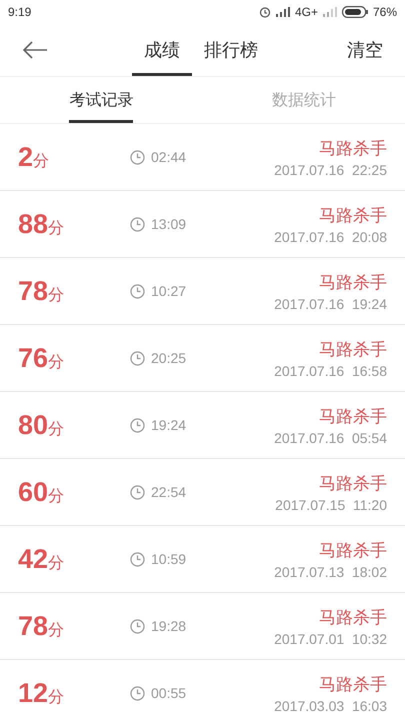  Describe the element at coordinates (330, 370) in the screenshot. I see `record-date: 2017.07.16 16:58` at that location.